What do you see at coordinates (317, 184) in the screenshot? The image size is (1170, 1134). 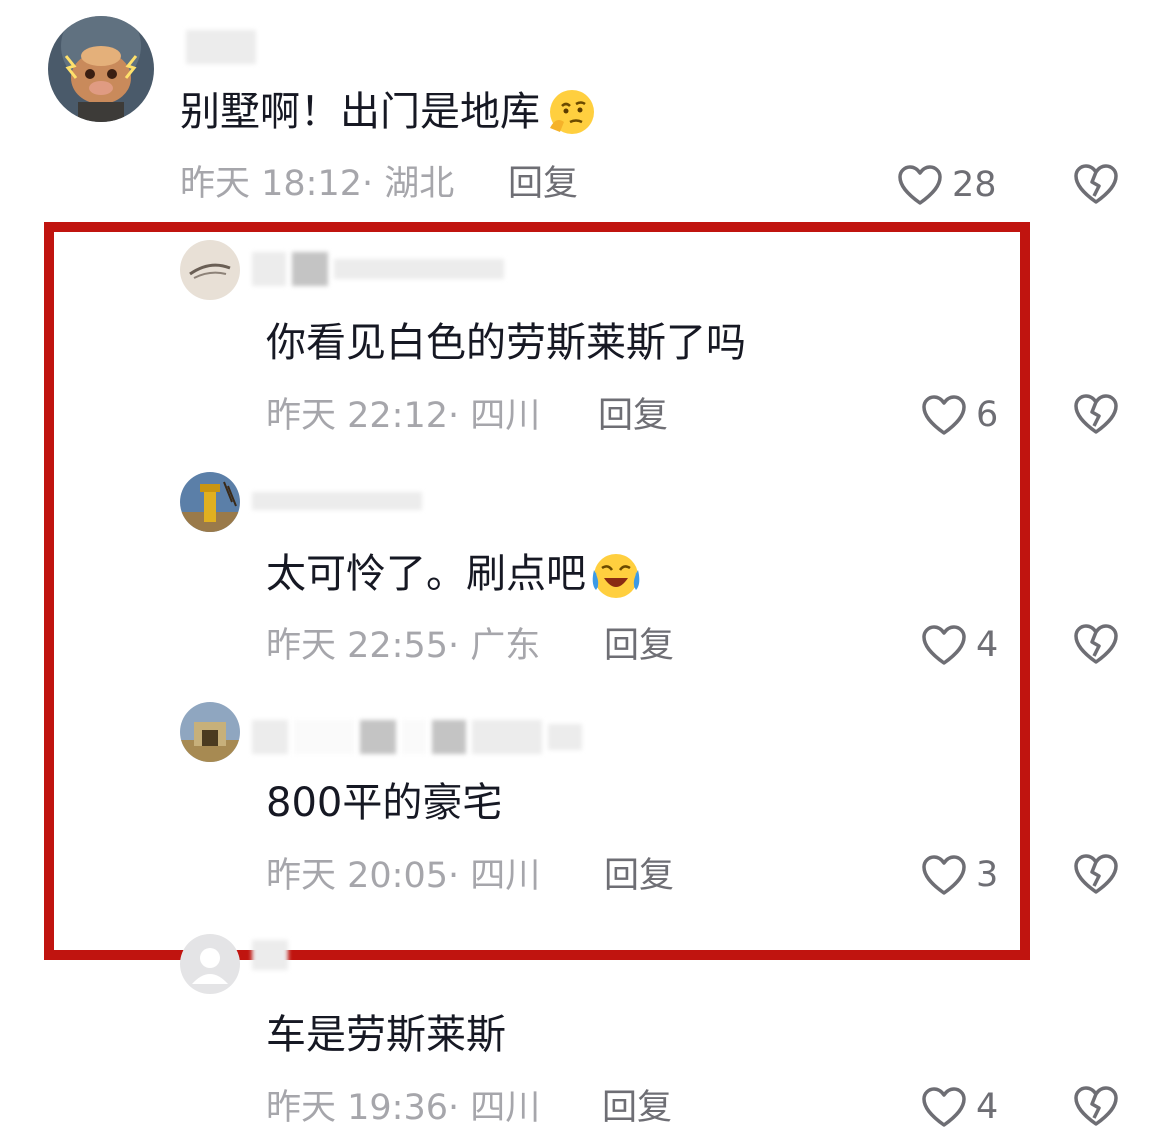 I see `comment-meta: 昨天 18:12· 湖北` at bounding box center [317, 184].